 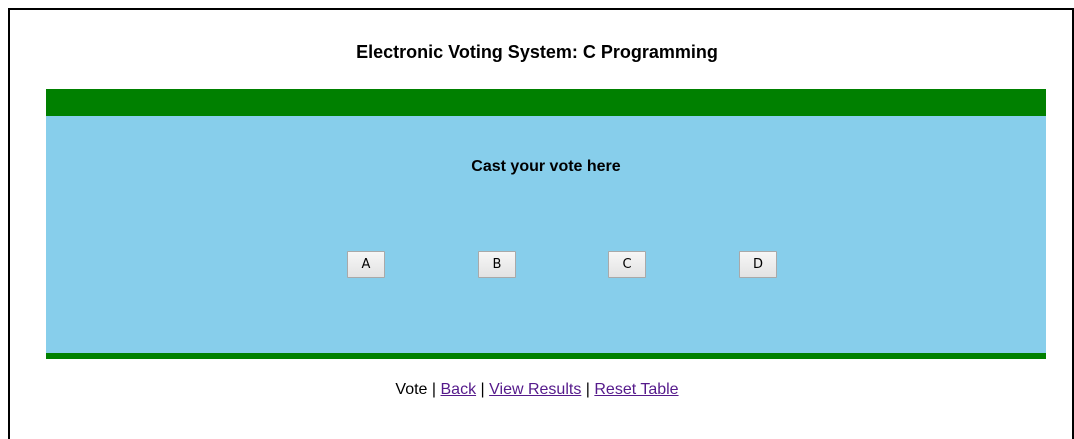 What do you see at coordinates (497, 264) in the screenshot?
I see `vote-button-b: B` at bounding box center [497, 264].